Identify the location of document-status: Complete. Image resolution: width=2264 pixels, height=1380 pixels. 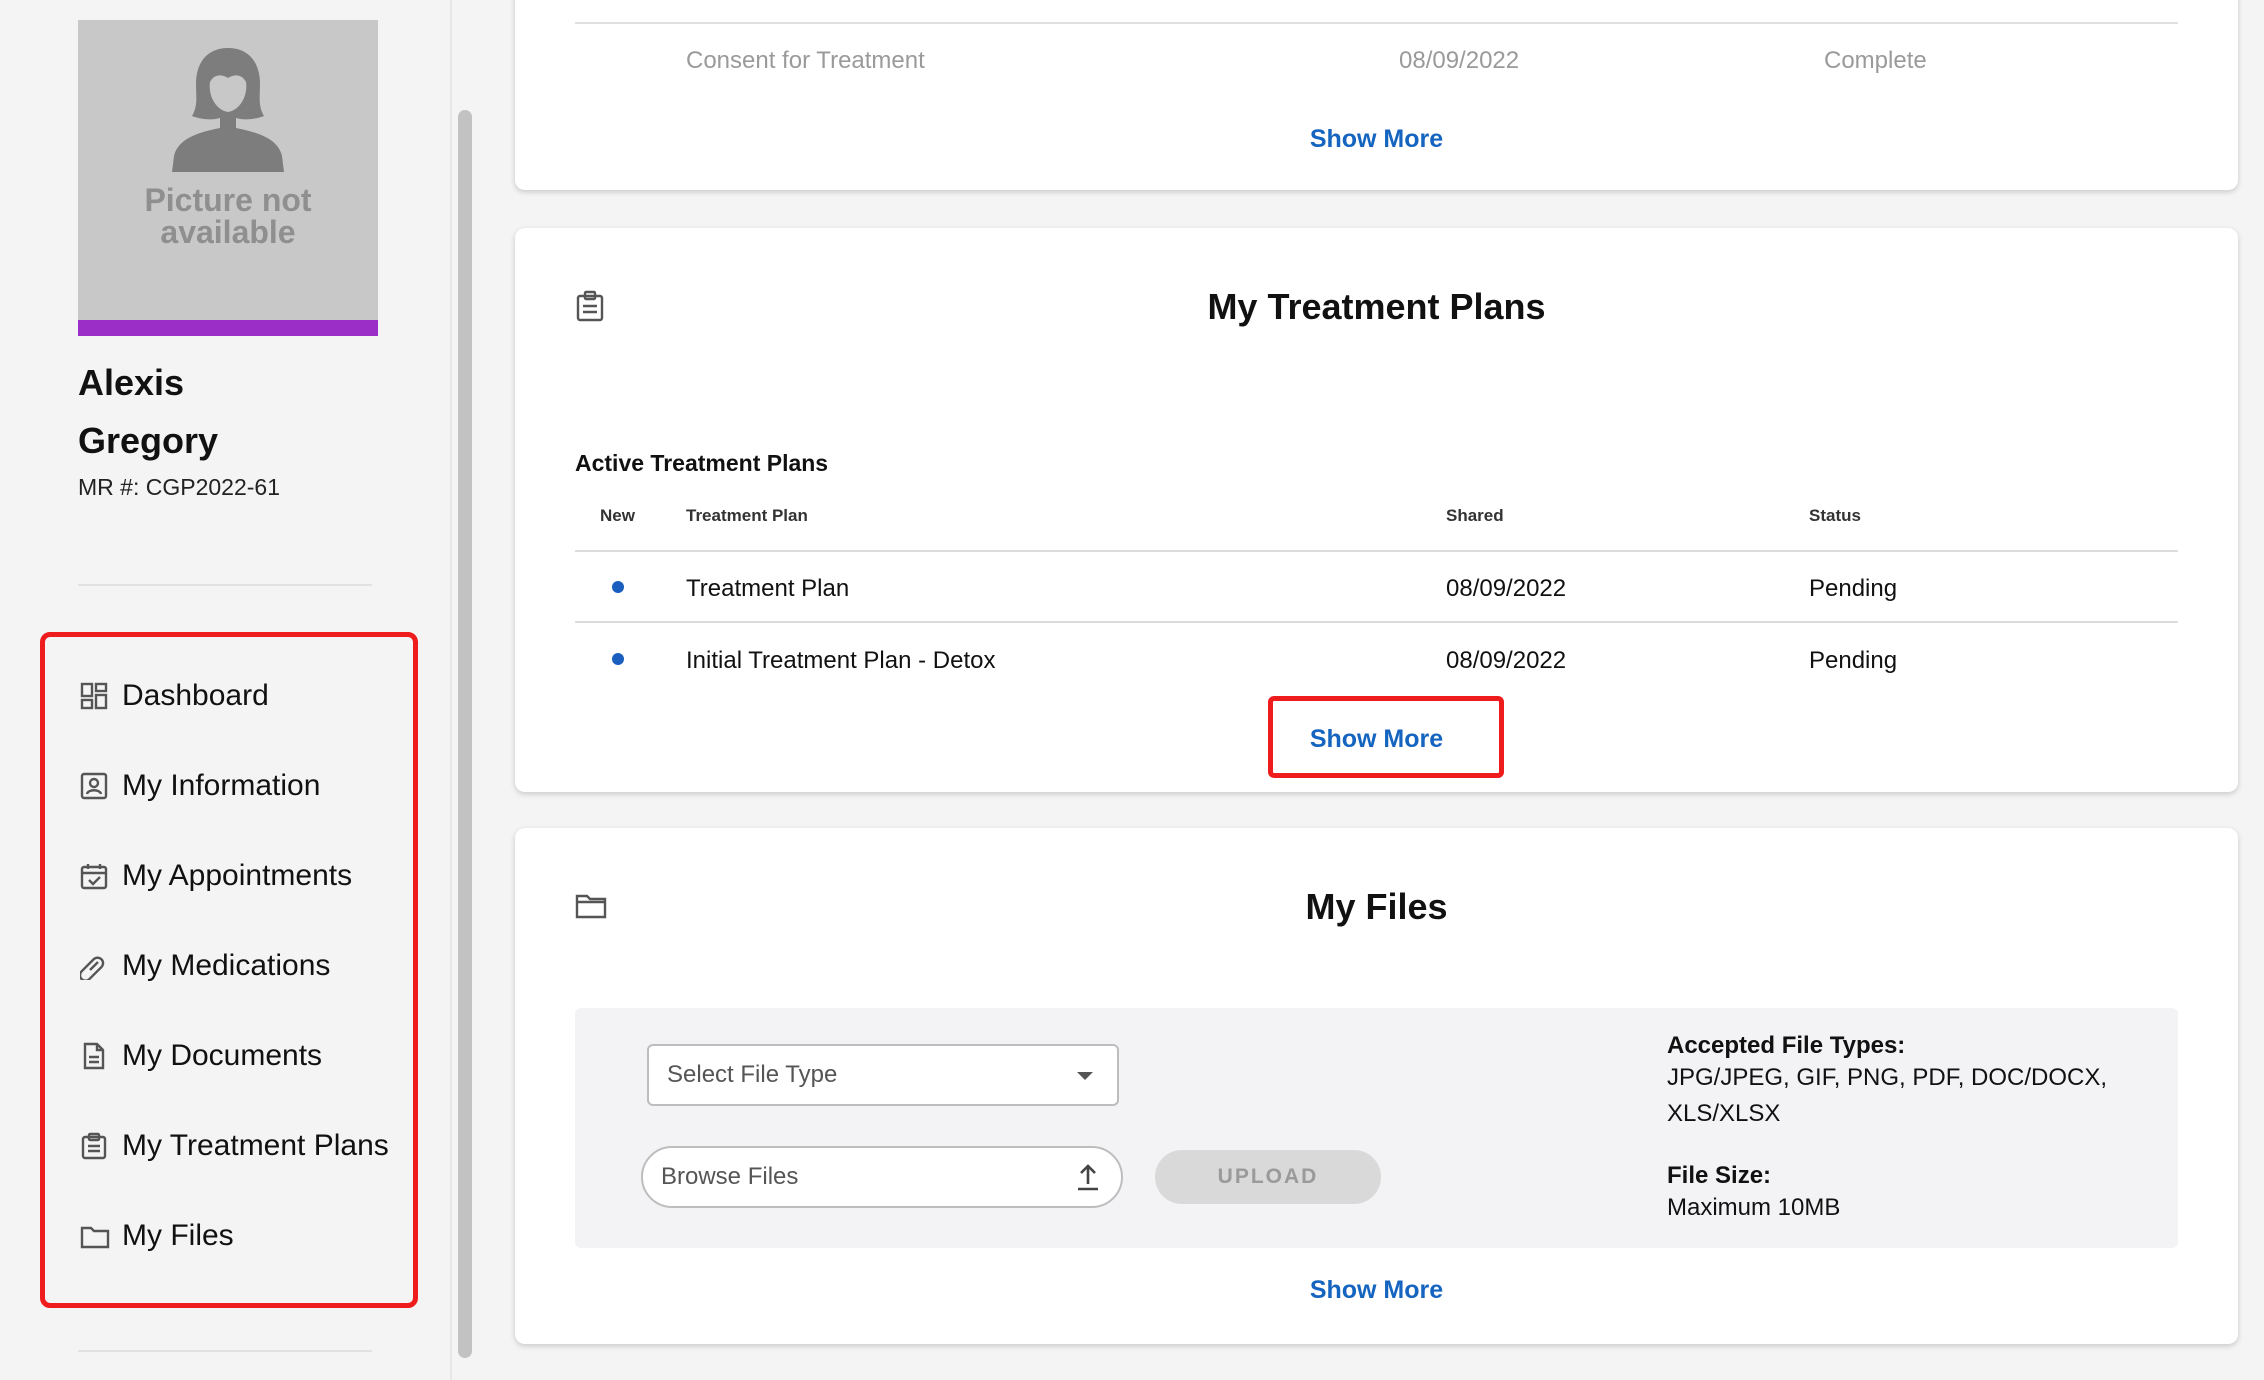
(1875, 60).